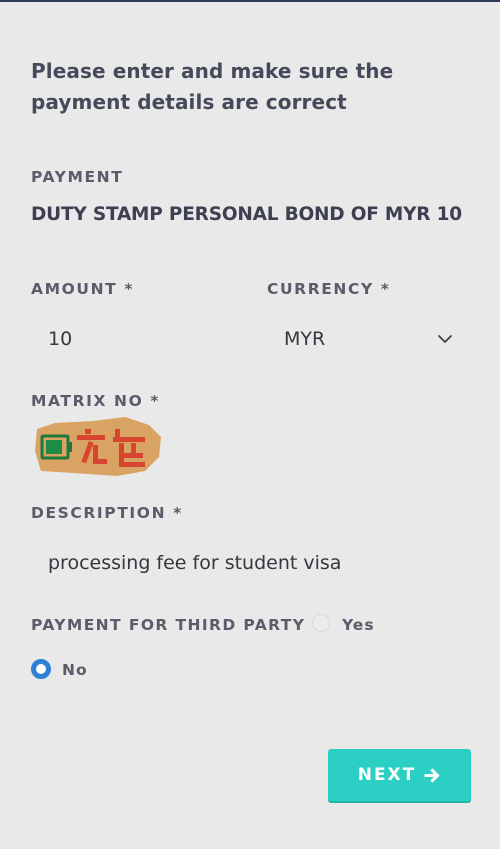 The height and width of the screenshot is (849, 500). I want to click on next-button-label: NEXT, so click(387, 775).